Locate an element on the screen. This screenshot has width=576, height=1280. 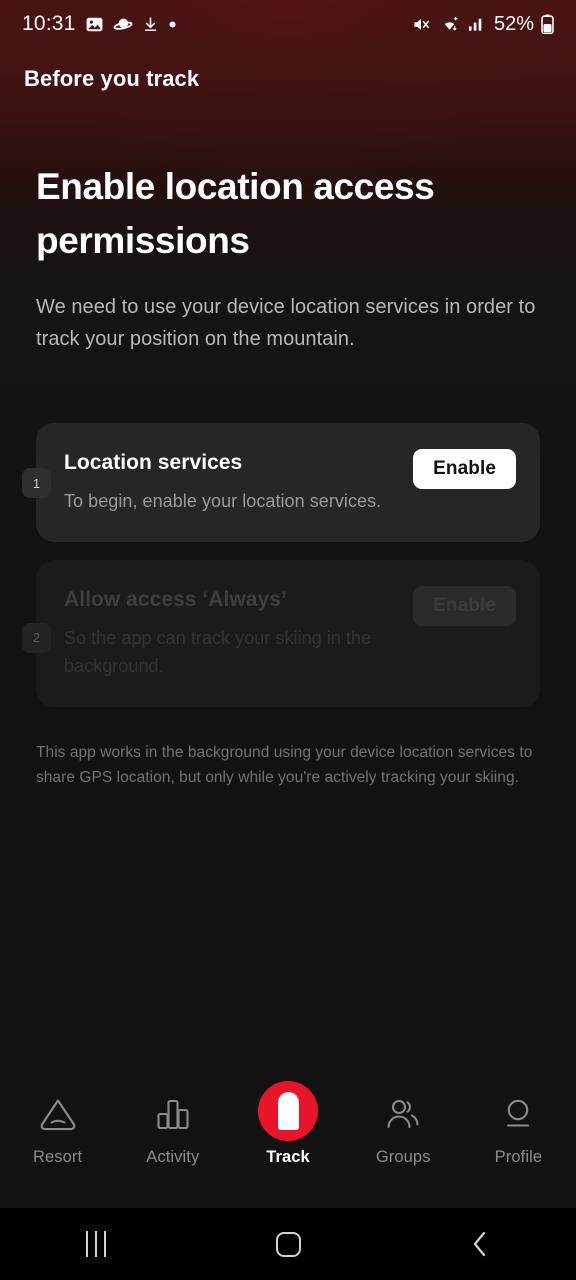
tab-groups-label: Groups is located at coordinates (403, 1157).